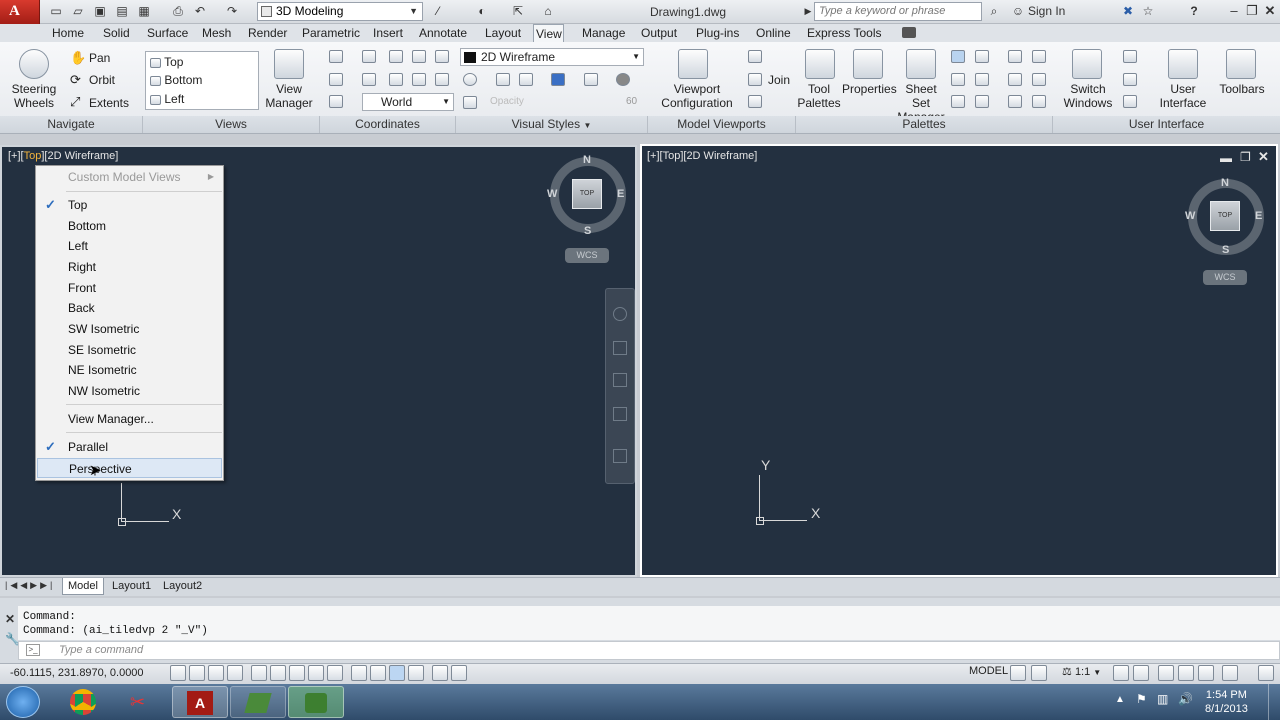 The height and width of the screenshot is (720, 1280). Describe the element at coordinates (620, 194) in the screenshot. I see `compass-east: E` at that location.